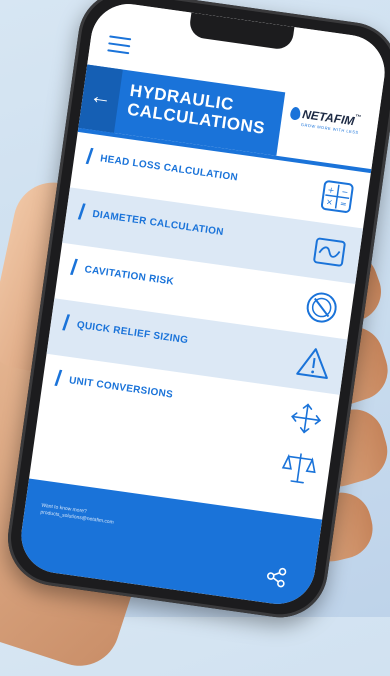 Image resolution: width=390 pixels, height=676 pixels. Describe the element at coordinates (119, 45) in the screenshot. I see `hamburger-menu-icon` at that location.